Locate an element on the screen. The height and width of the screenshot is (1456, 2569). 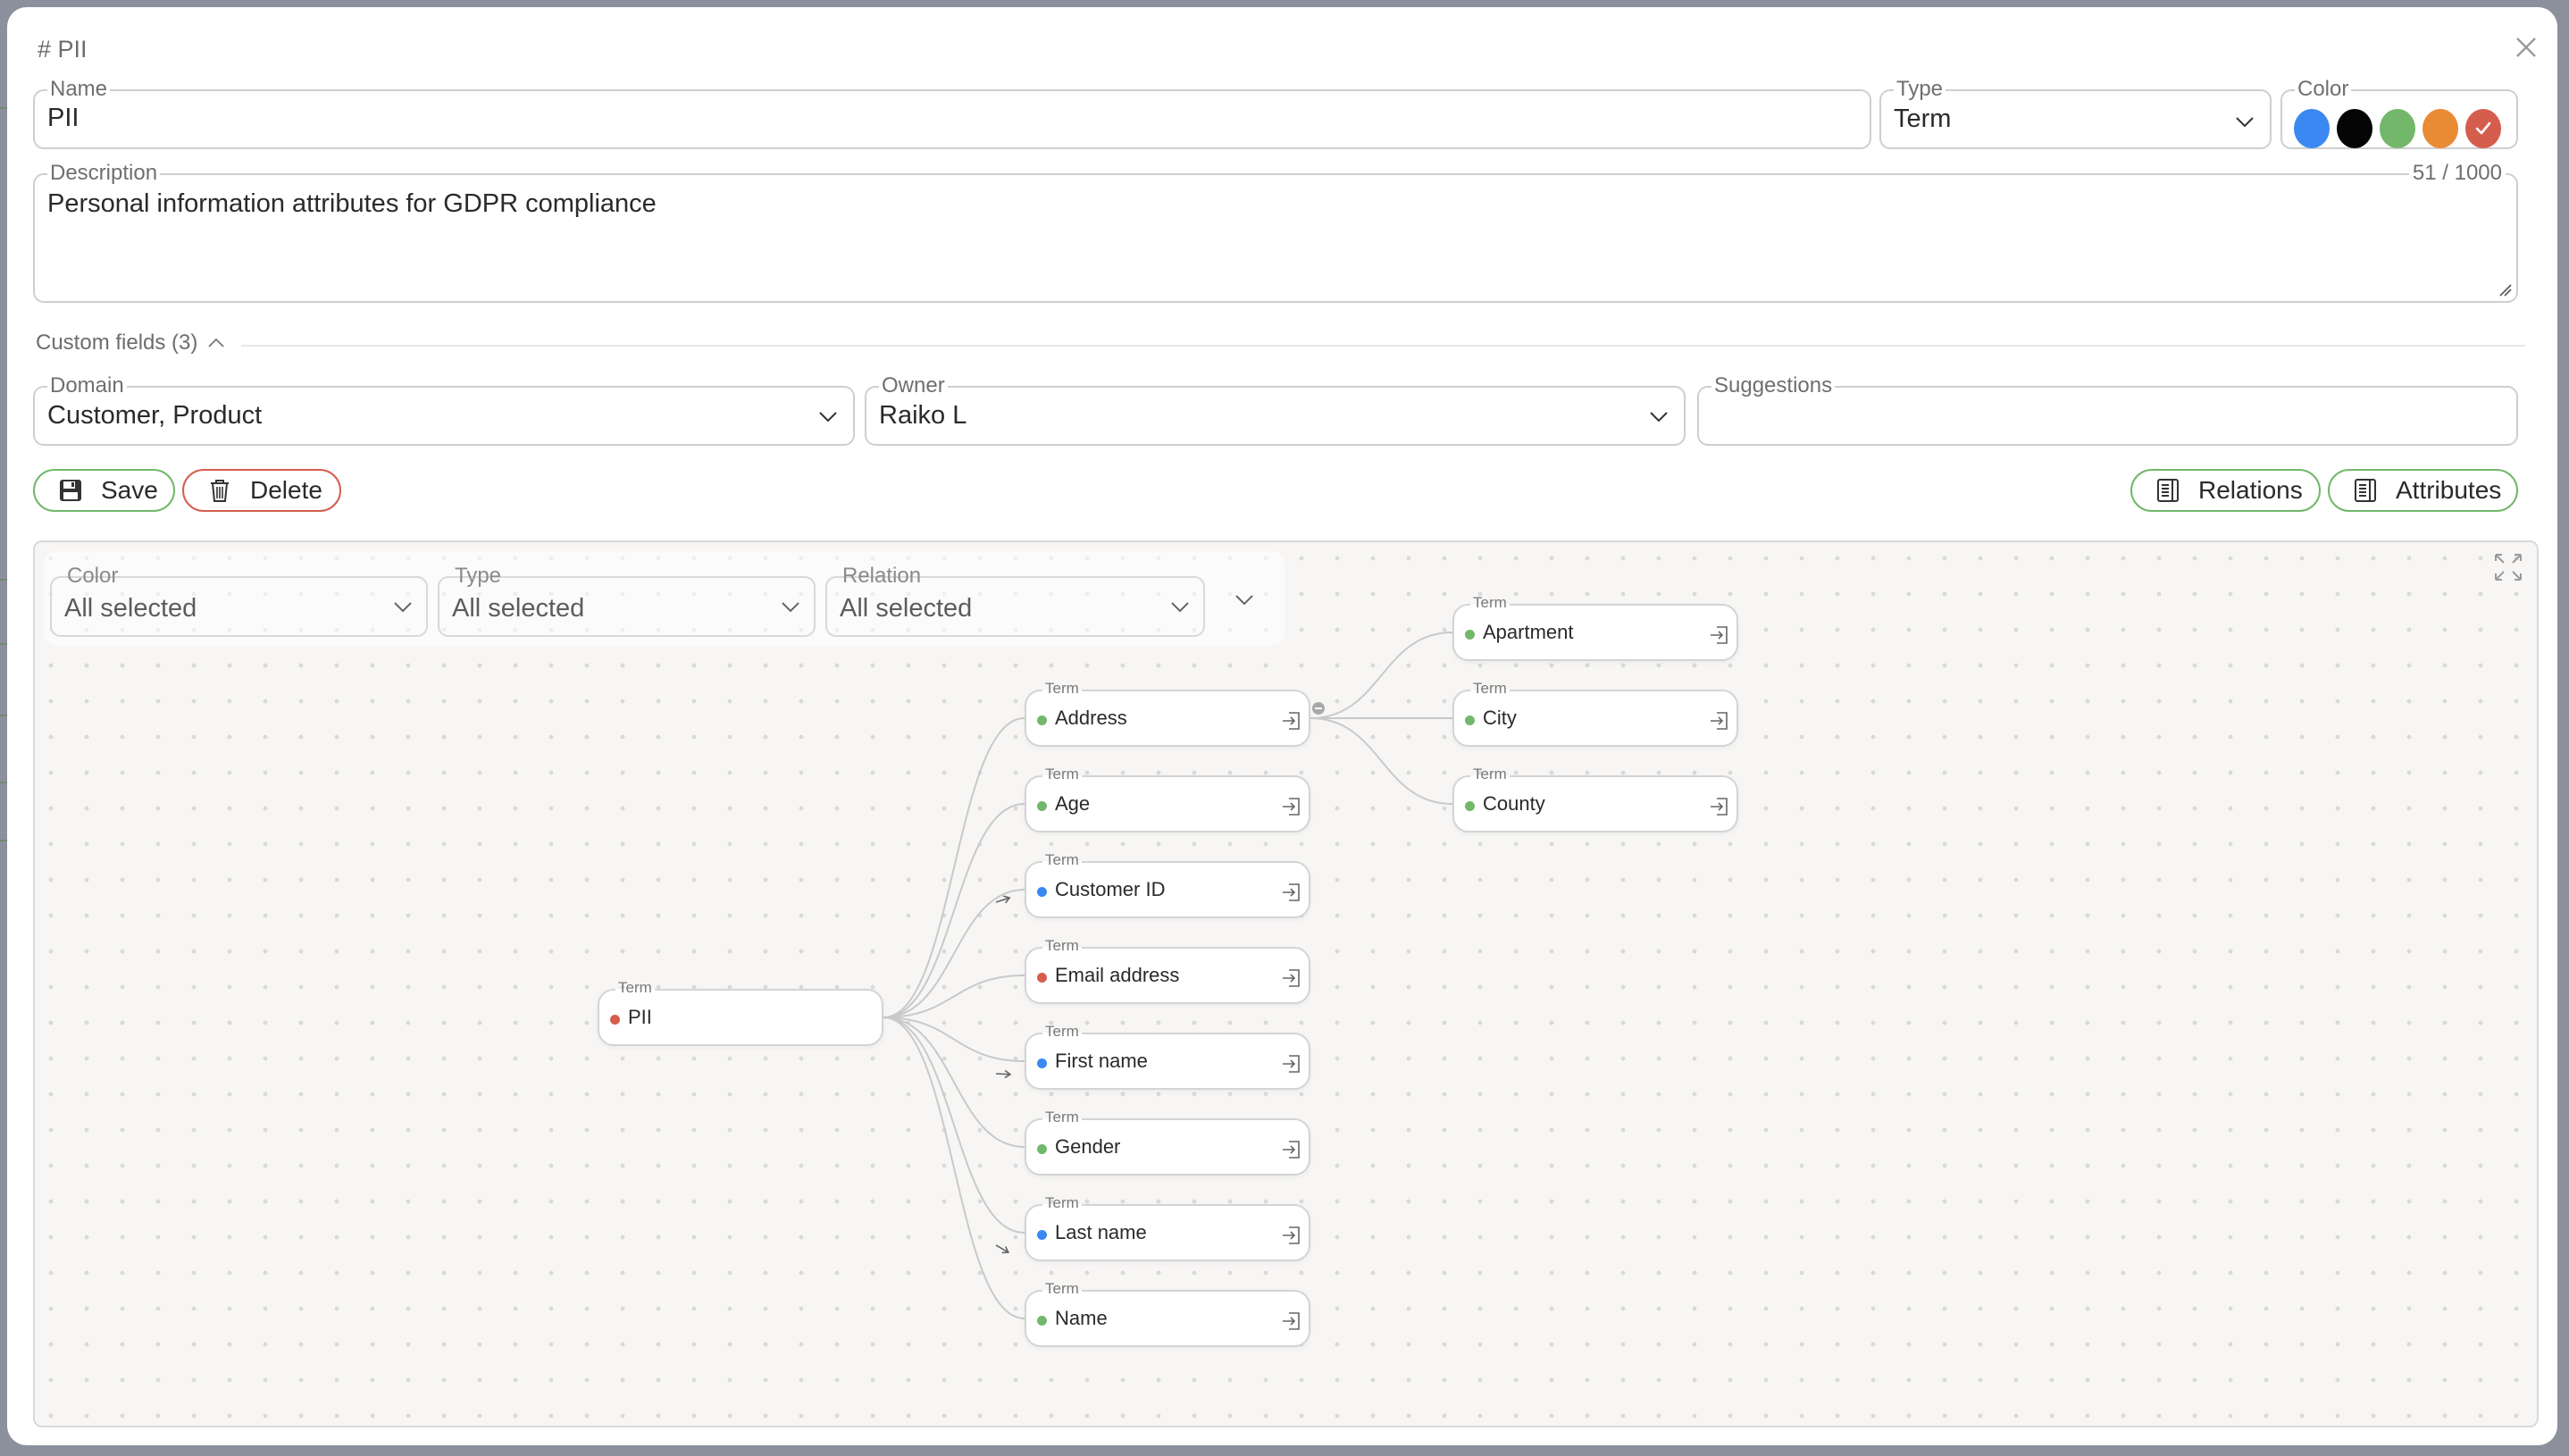
color-swatch-blue is located at coordinates (2312, 128).